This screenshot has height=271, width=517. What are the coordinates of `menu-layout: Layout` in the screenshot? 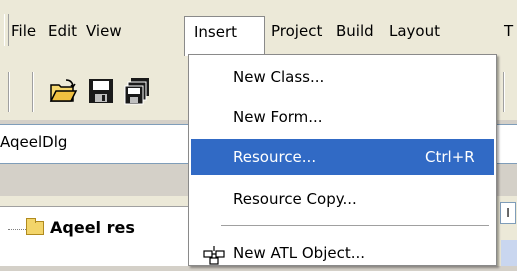 It's located at (414, 31).